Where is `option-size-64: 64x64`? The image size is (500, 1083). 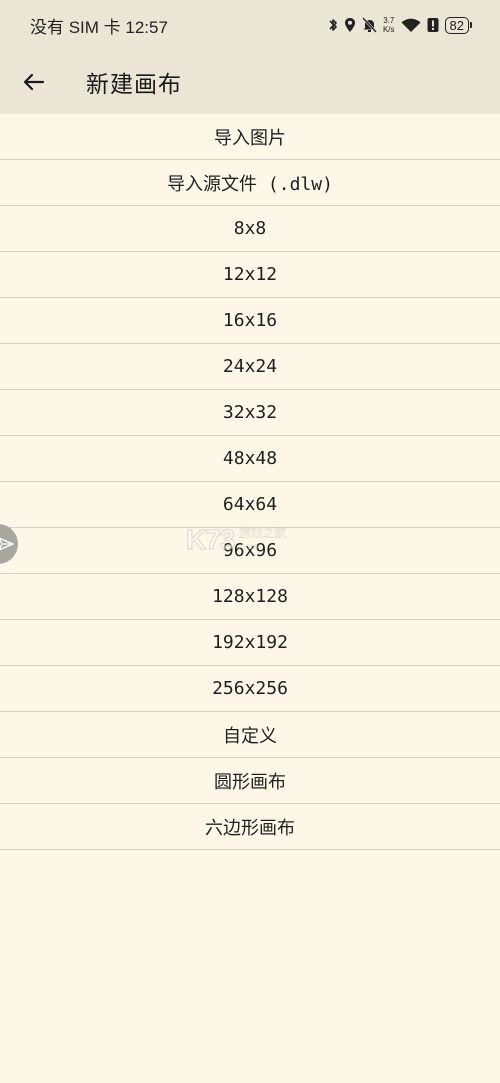
option-size-64: 64x64 is located at coordinates (250, 505).